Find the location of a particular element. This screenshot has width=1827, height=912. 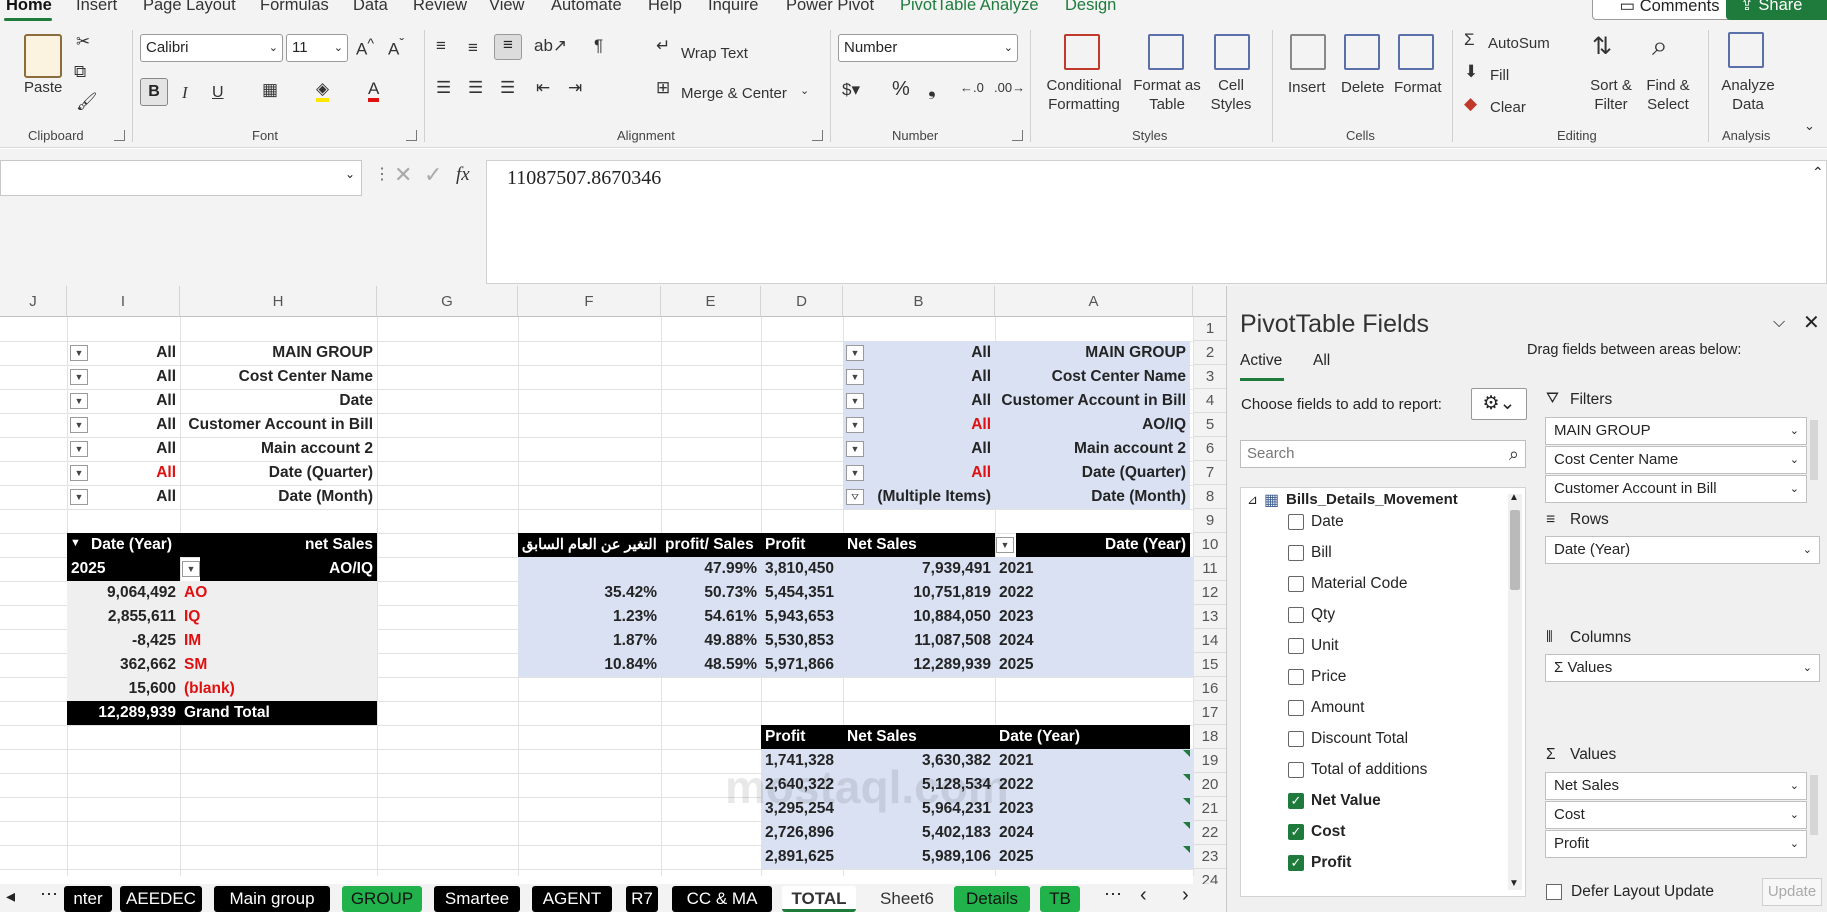

insert-cells-button: Insert is located at coordinates (1307, 87).